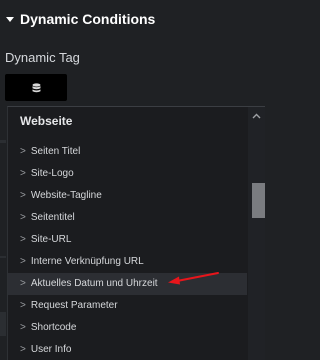 The width and height of the screenshot is (320, 360). What do you see at coordinates (256, 233) in the screenshot?
I see `dropdown-scrollbar` at bounding box center [256, 233].